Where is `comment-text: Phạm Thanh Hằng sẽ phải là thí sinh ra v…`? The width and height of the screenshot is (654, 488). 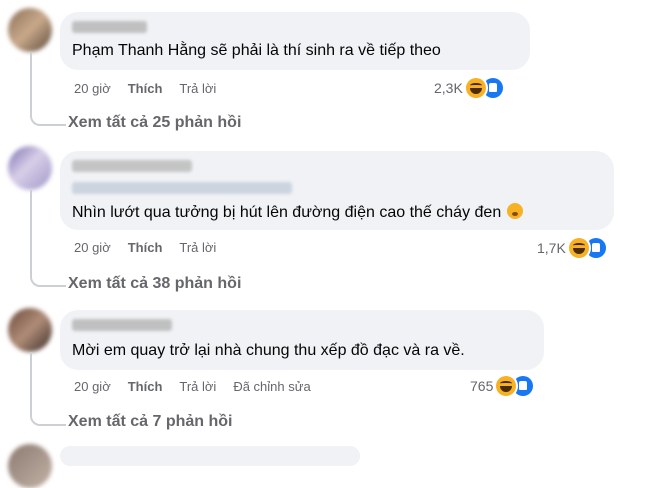
comment-text: Phạm Thanh Hằng sẽ phải là thí sinh ra v… is located at coordinates (256, 50).